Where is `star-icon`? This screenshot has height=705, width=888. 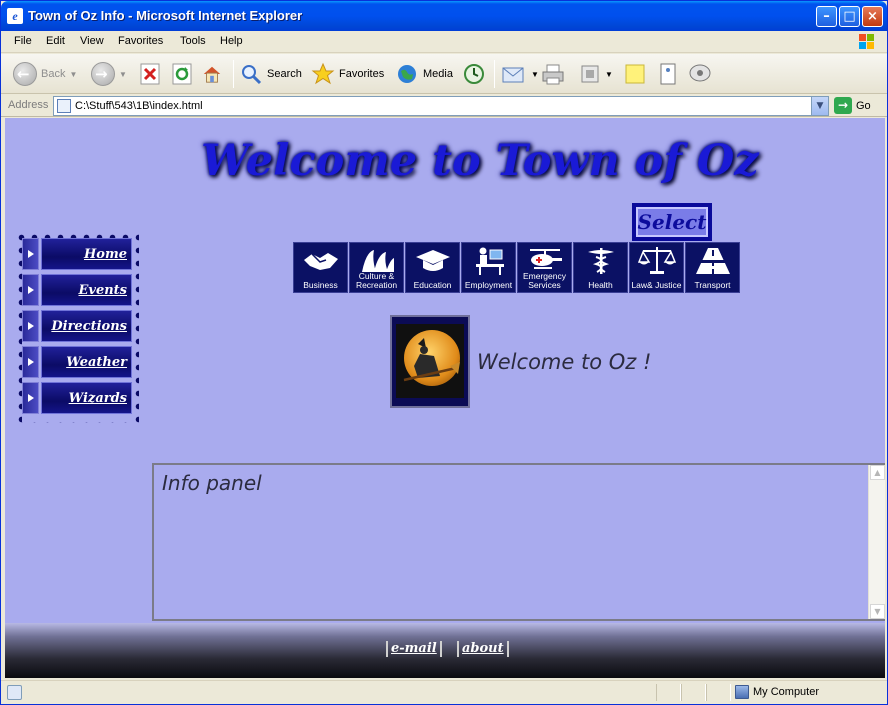
star-icon is located at coordinates (323, 73).